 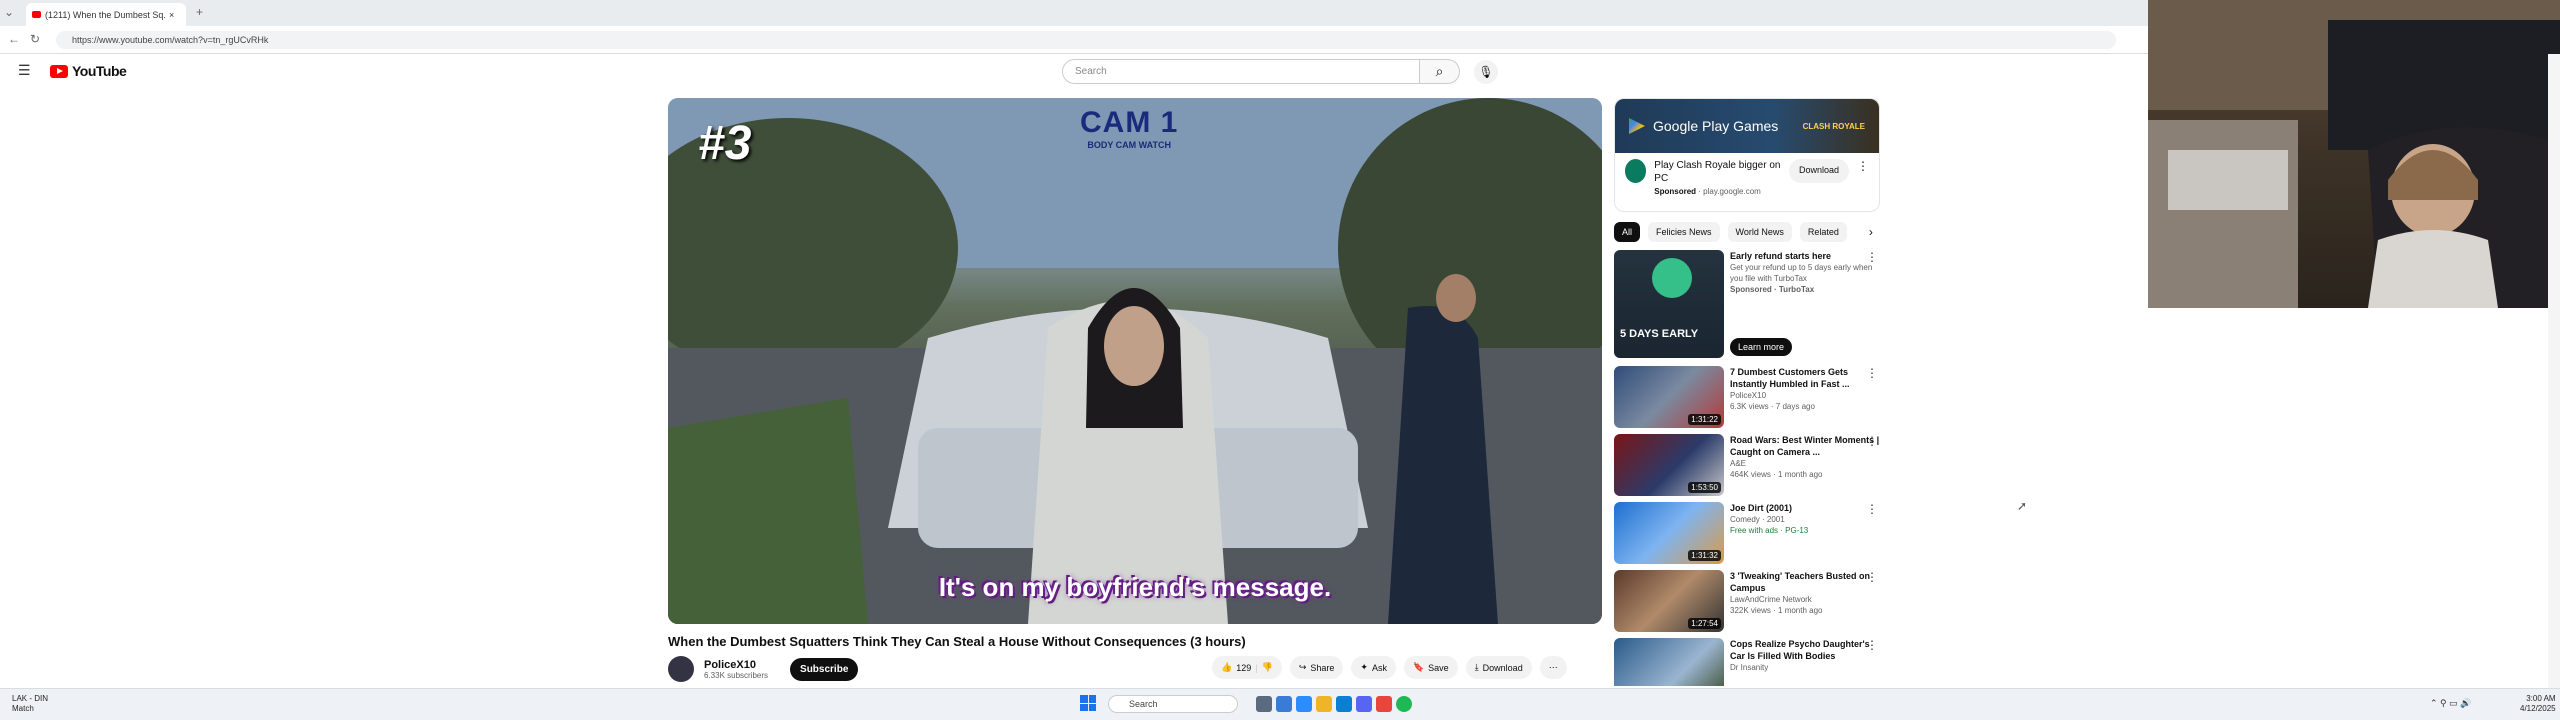 What do you see at coordinates (1135, 587) in the screenshot?
I see `video-caption: It's on my boyfriend's message.` at bounding box center [1135, 587].